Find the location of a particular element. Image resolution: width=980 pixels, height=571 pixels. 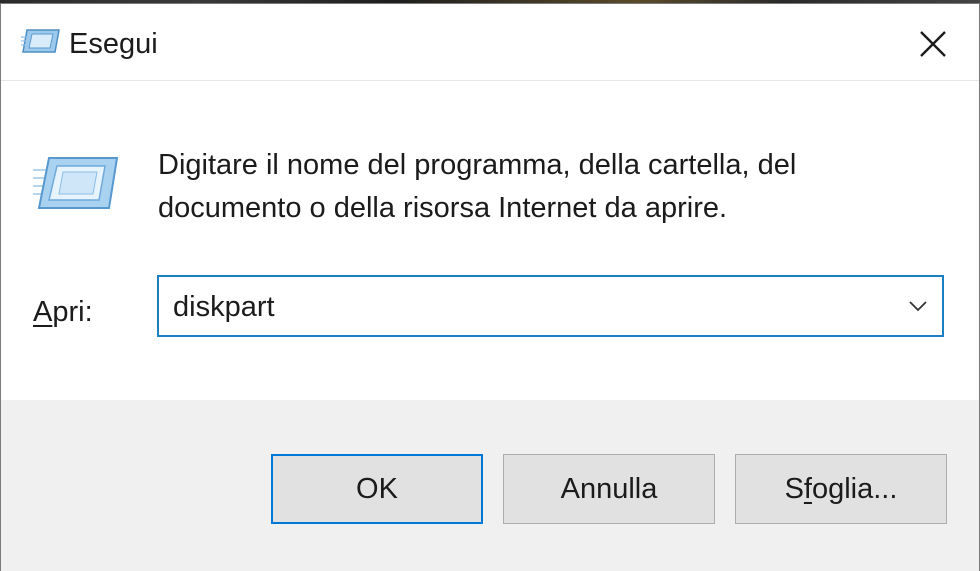

cancel-button: Annulla is located at coordinates (609, 489).